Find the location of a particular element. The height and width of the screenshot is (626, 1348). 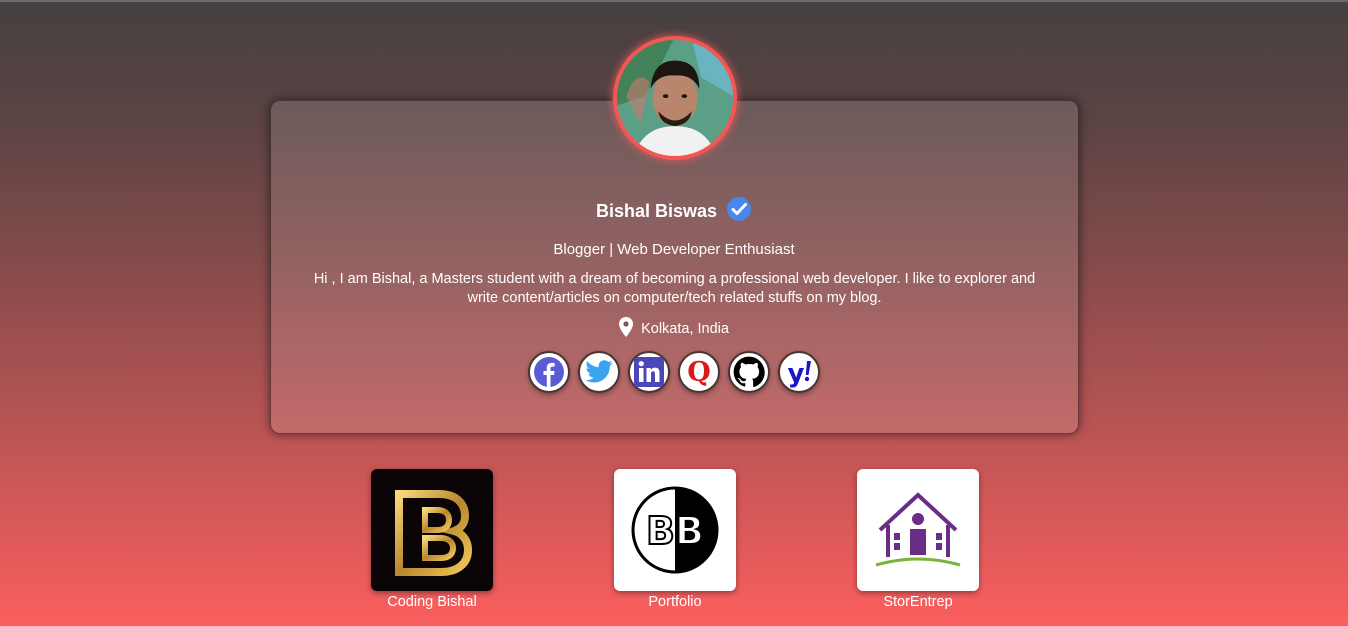

linkedin-link is located at coordinates (649, 372).